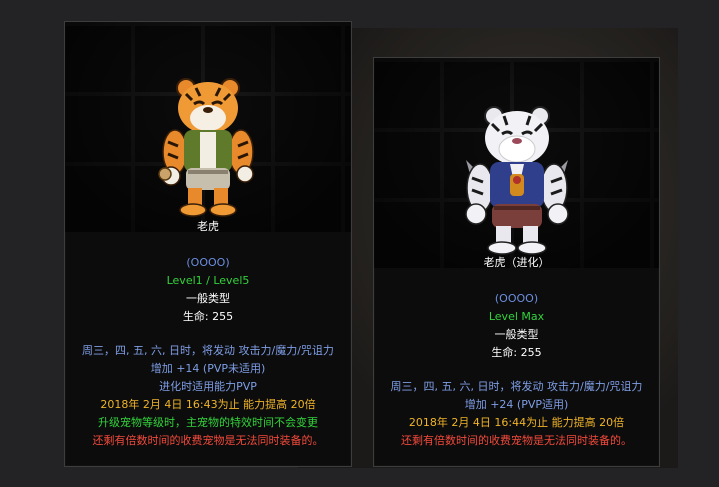 The image size is (719, 487). I want to click on orange-tiger-pet-icon, so click(206, 147).